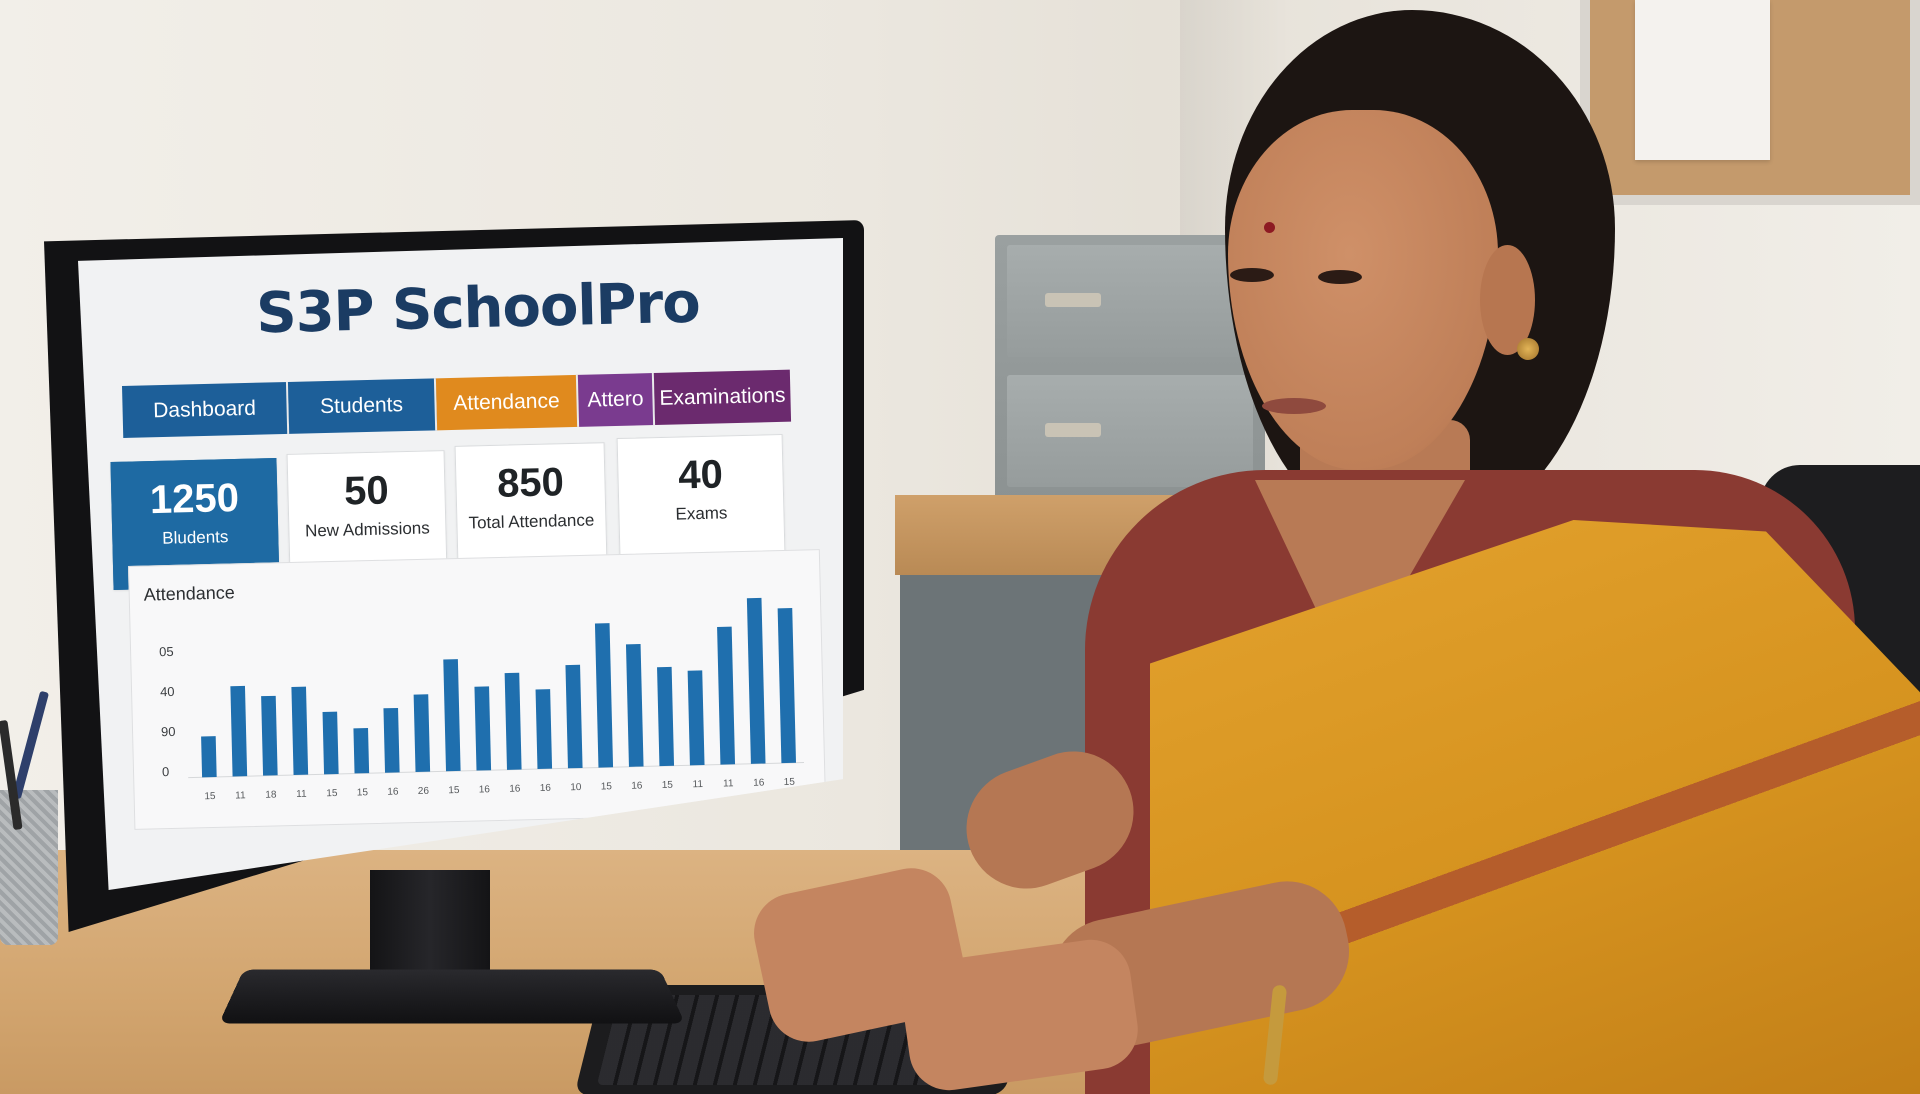 Image resolution: width=1920 pixels, height=1094 pixels. I want to click on x-tick-label: 18, so click(271, 794).